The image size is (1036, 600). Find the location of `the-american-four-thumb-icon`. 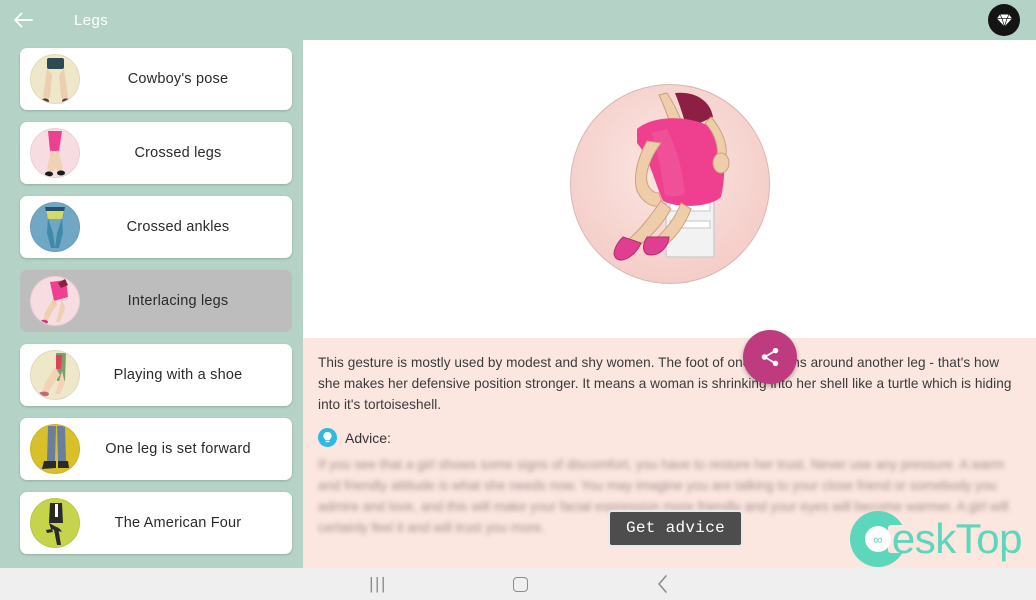

the-american-four-thumb-icon is located at coordinates (54, 524).